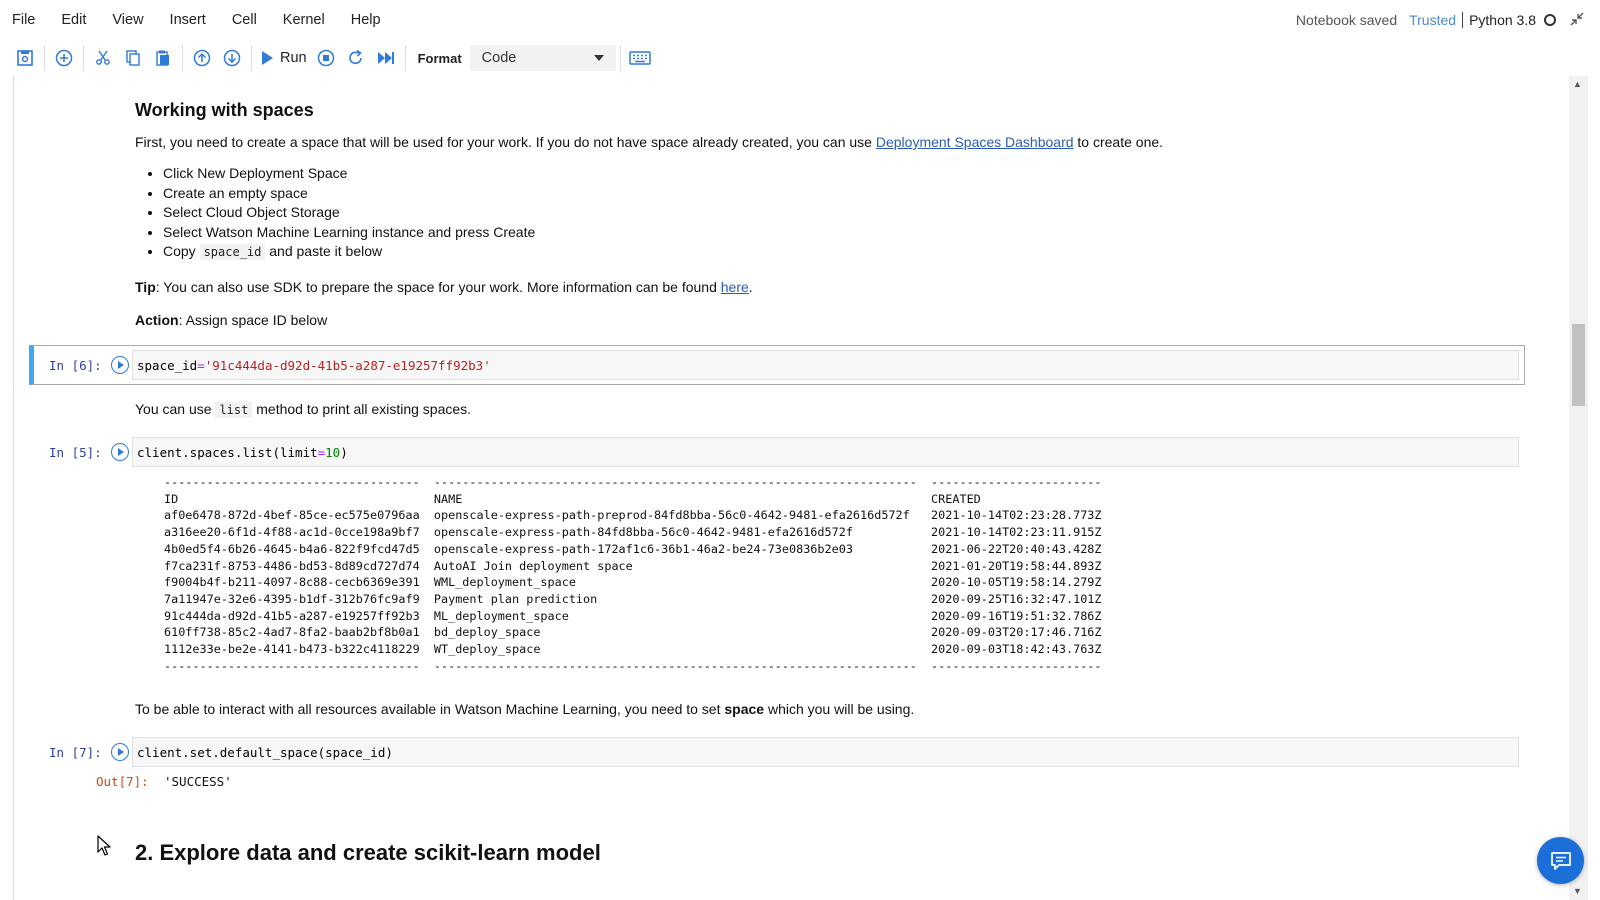 Image resolution: width=1600 pixels, height=900 pixels. Describe the element at coordinates (386, 58) in the screenshot. I see `fast-forward-icon` at that location.